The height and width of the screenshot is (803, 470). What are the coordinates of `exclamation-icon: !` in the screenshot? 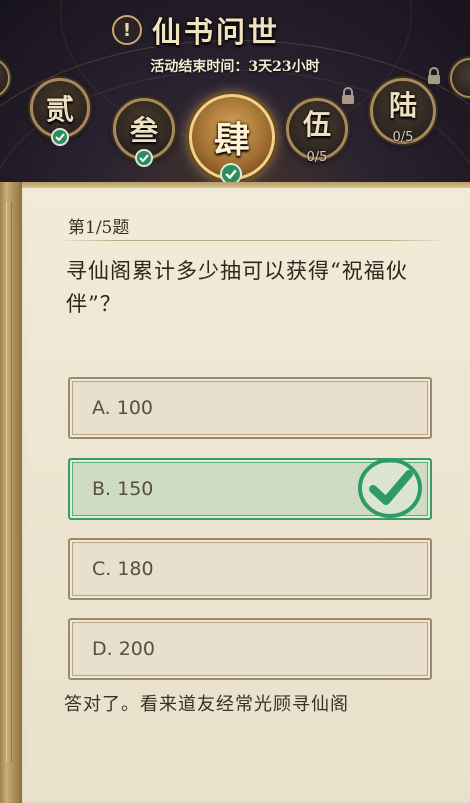 It's located at (127, 30).